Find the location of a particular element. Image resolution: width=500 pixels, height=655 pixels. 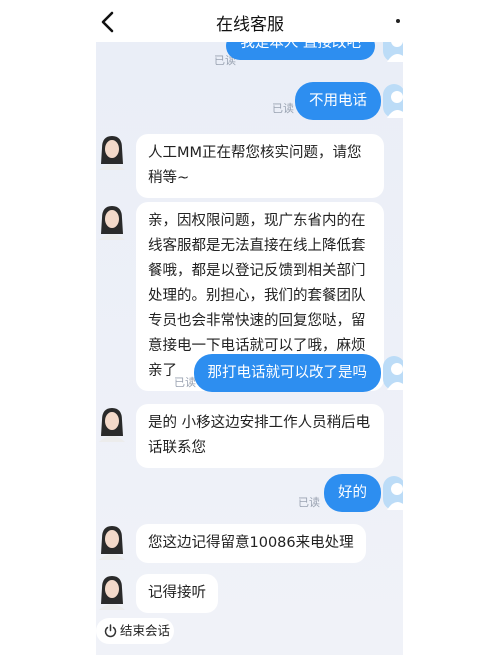

agent-message-bubble: 您这边记得留意10086来电处理 is located at coordinates (251, 543).